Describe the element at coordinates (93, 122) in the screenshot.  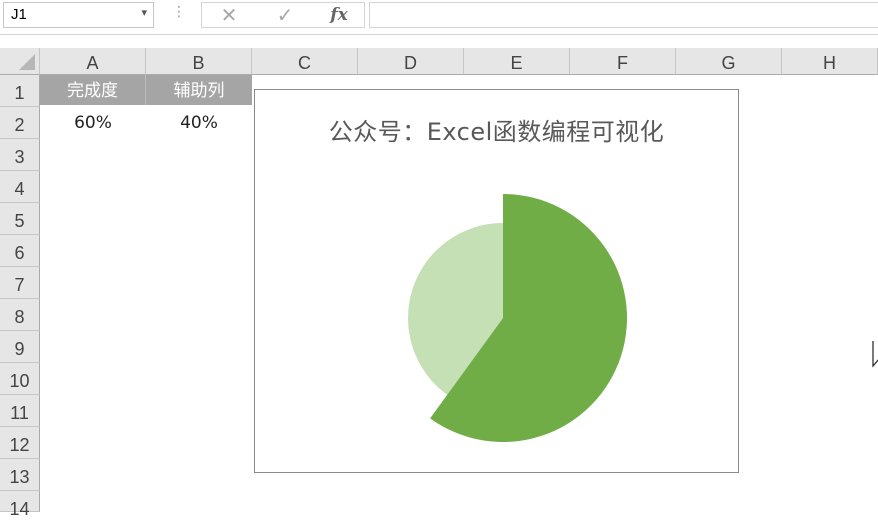
I see `cell-a2: 60%` at that location.